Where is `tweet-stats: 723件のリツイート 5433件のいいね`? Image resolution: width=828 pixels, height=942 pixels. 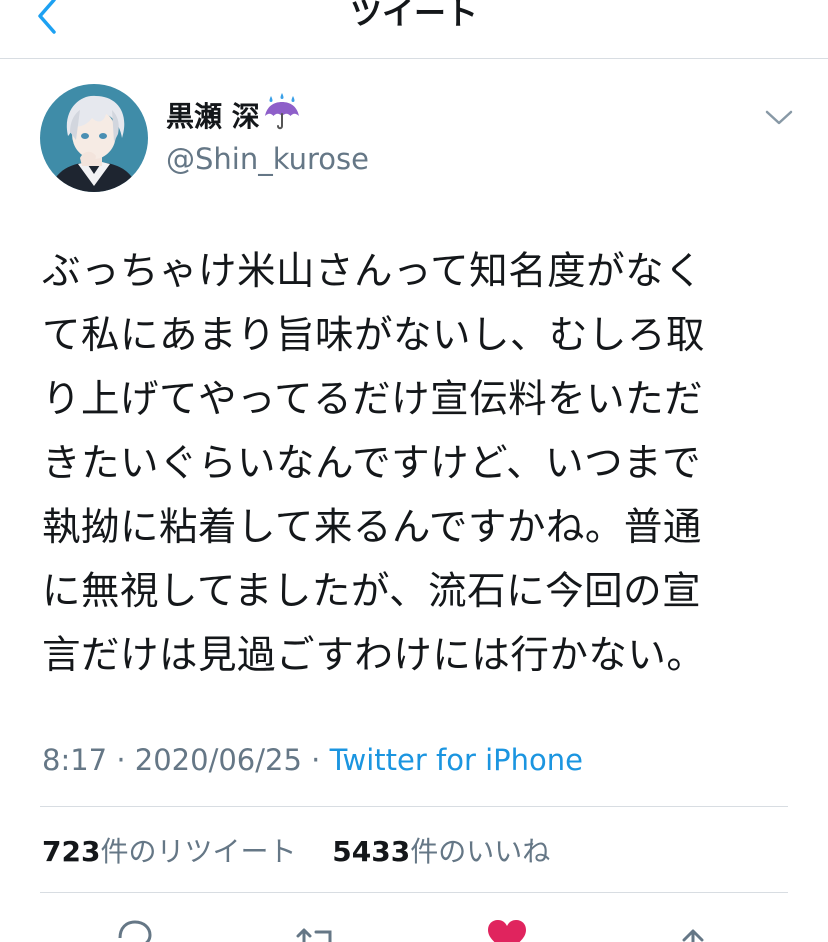 tweet-stats: 723件のリツイート 5433件のいいね is located at coordinates (296, 852).